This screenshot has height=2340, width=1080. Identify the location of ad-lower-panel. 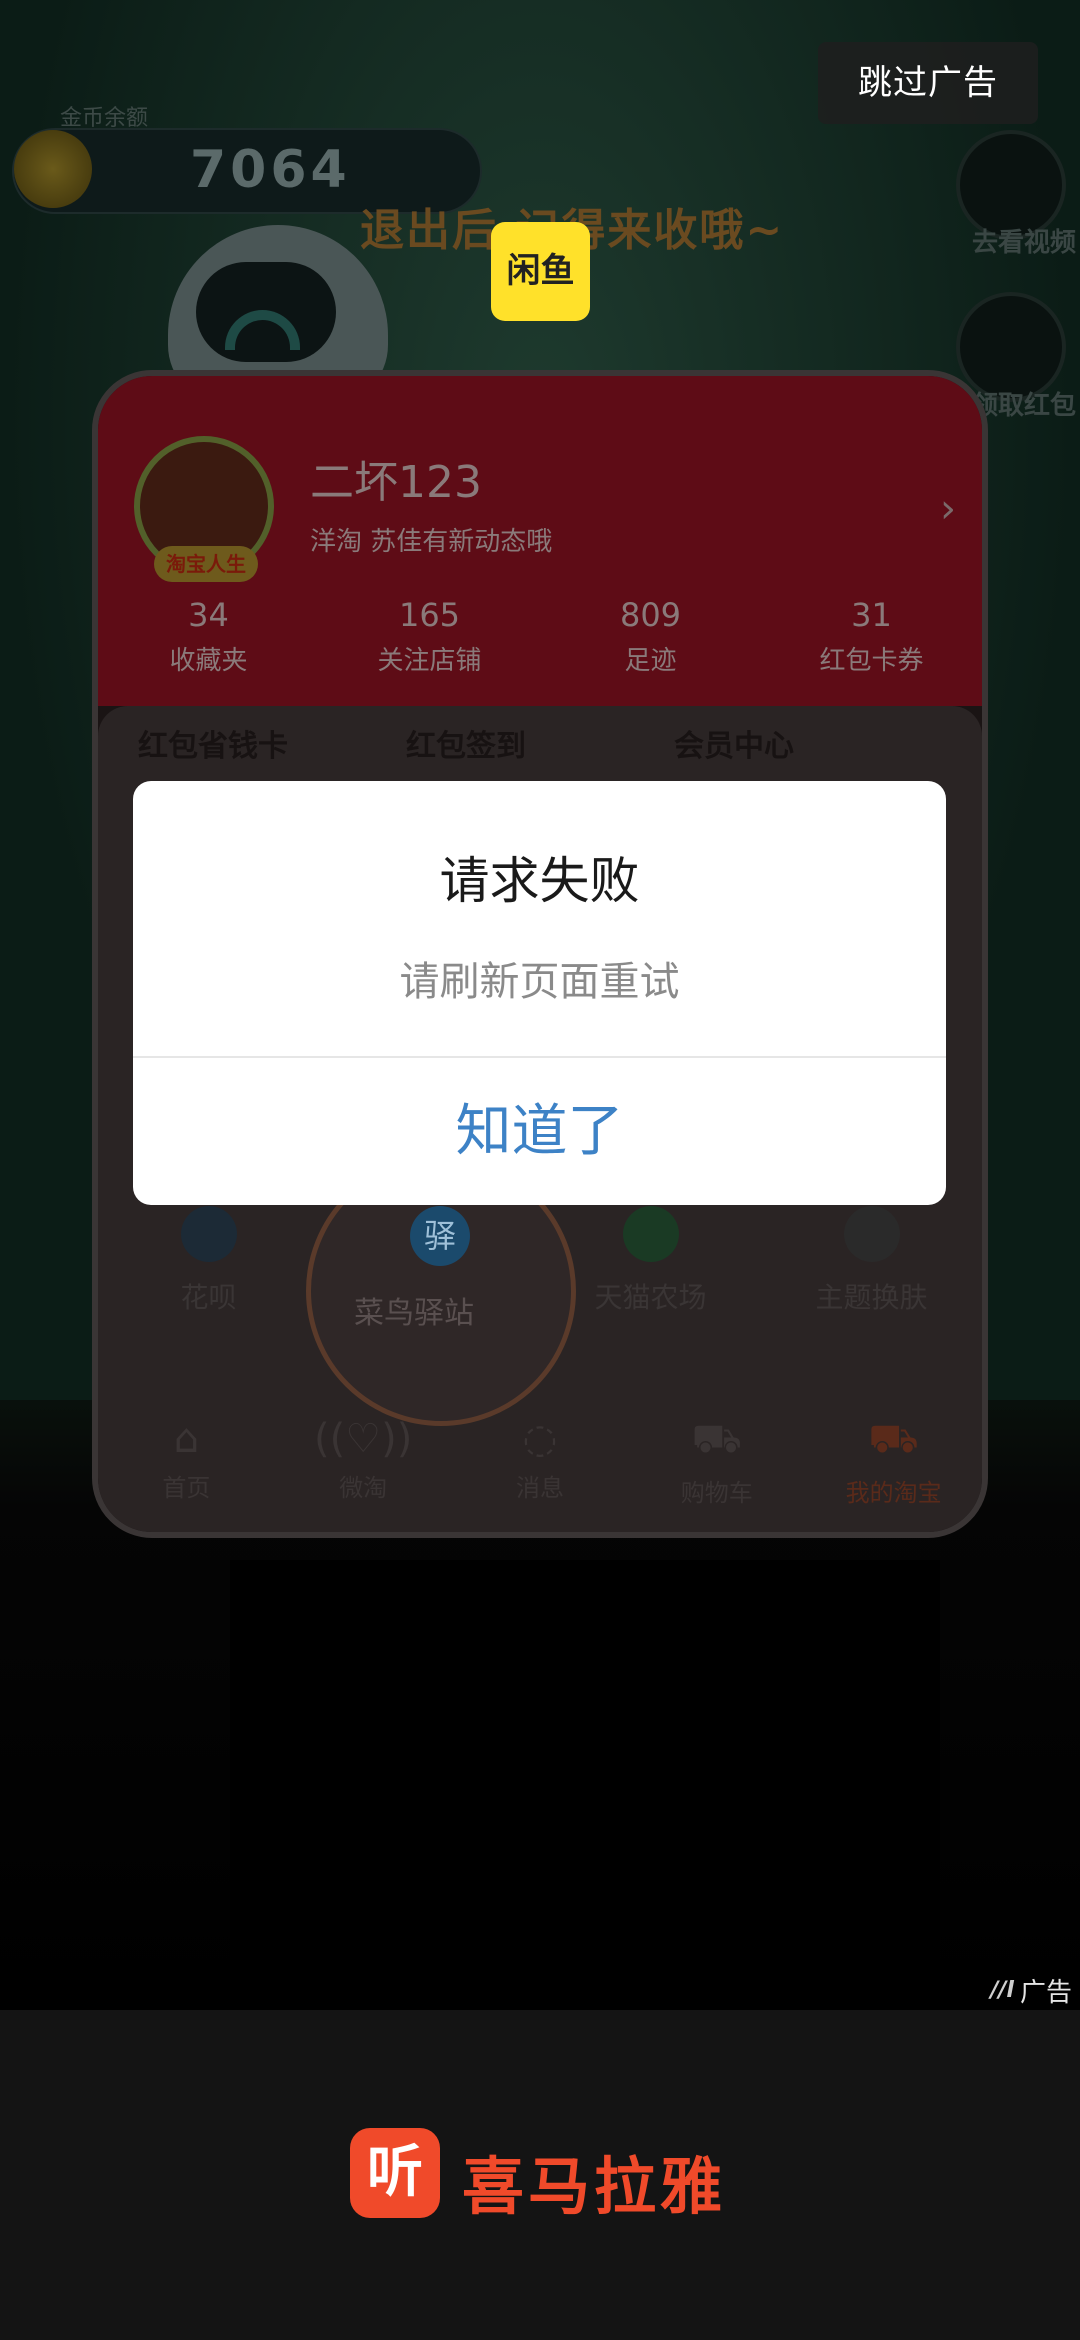
(585, 1765).